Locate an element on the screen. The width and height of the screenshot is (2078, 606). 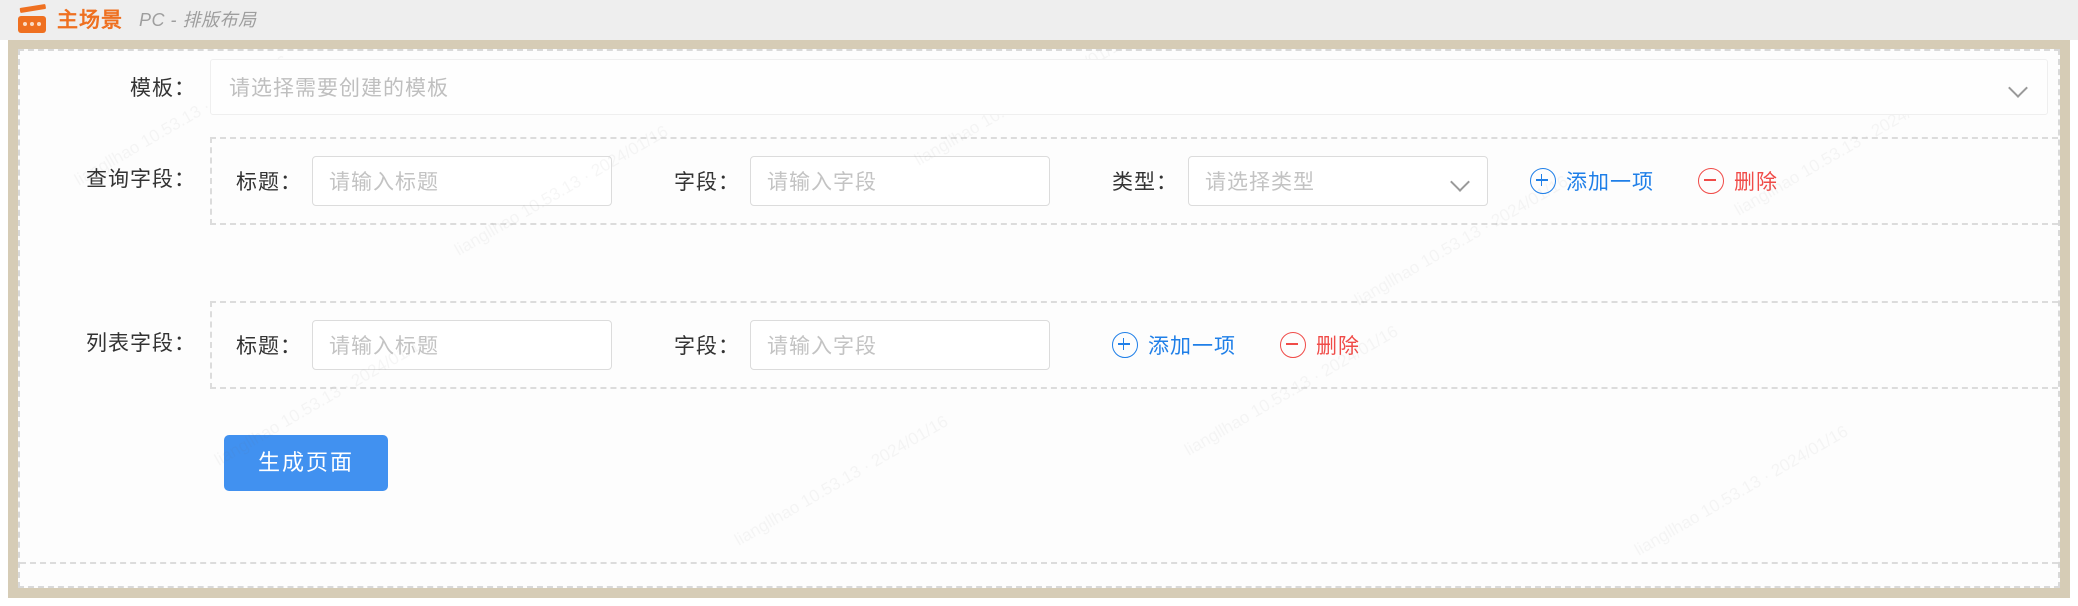
page-title: 主场景 is located at coordinates (90, 20).